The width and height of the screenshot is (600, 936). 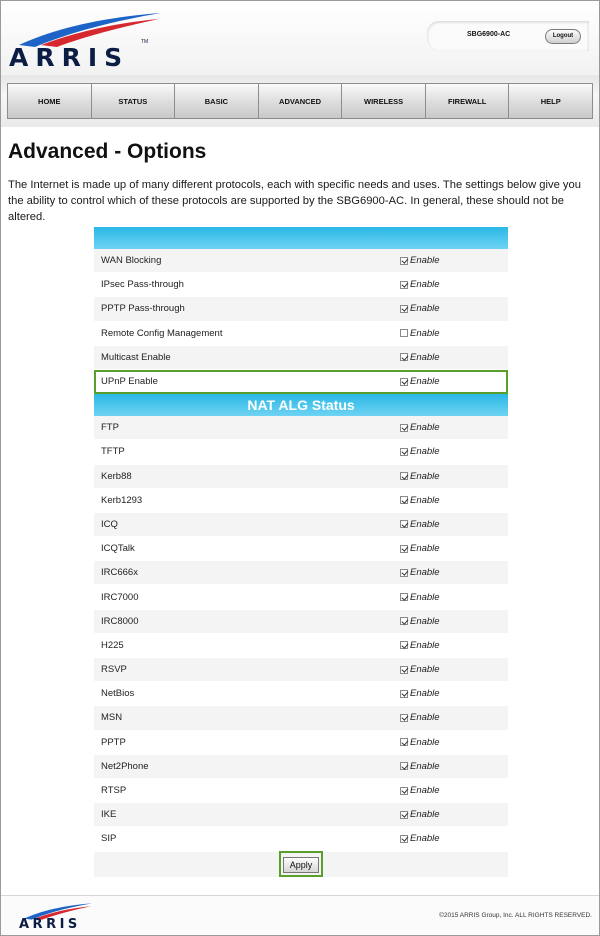 I want to click on row-label: RSVP, so click(x=114, y=670).